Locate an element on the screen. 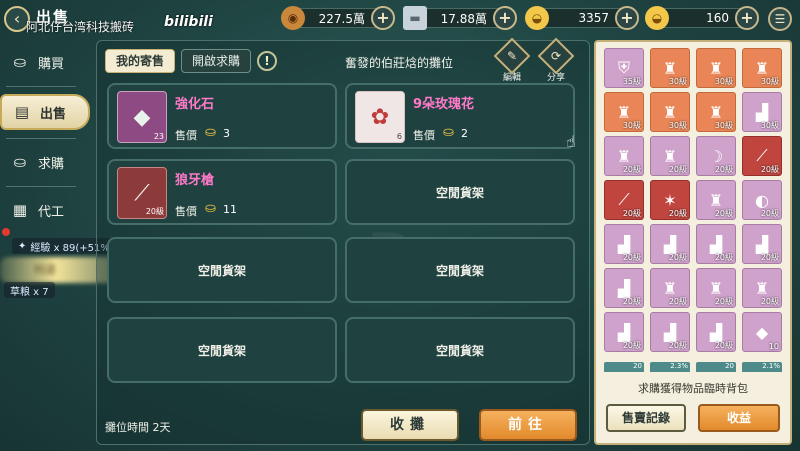 Image resolution: width=800 pixels, height=451 pixels. currency-coin: ◉ 227.5萬 + is located at coordinates (338, 18).